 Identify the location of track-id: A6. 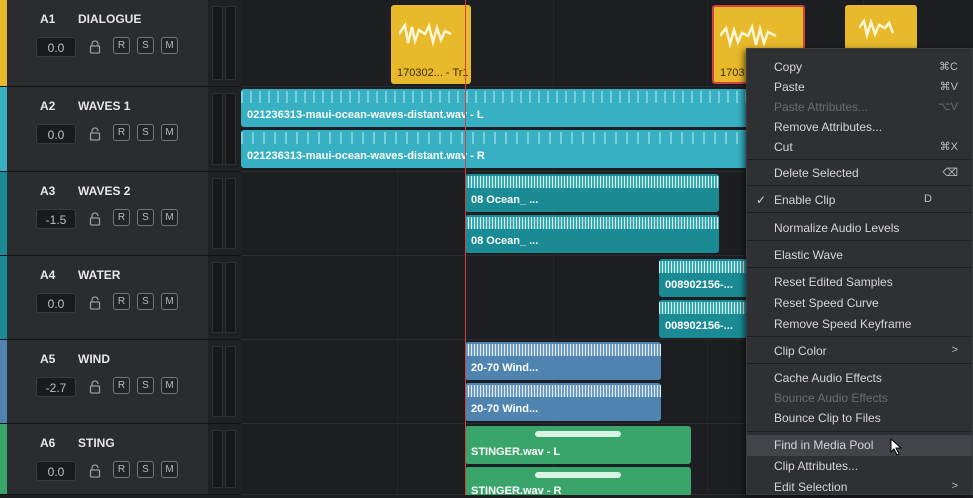
(48, 443).